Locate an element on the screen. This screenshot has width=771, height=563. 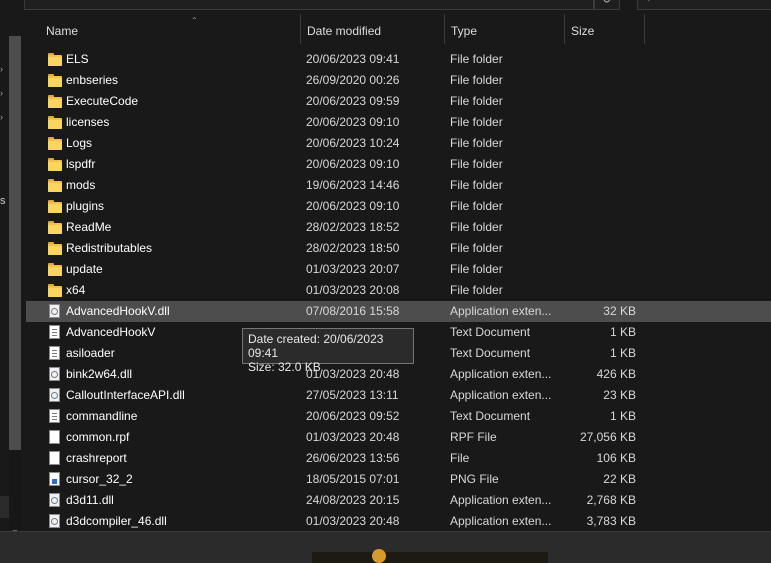
file-row: ReadMe 28/02/2023 18:52 File folder is located at coordinates (398, 227).